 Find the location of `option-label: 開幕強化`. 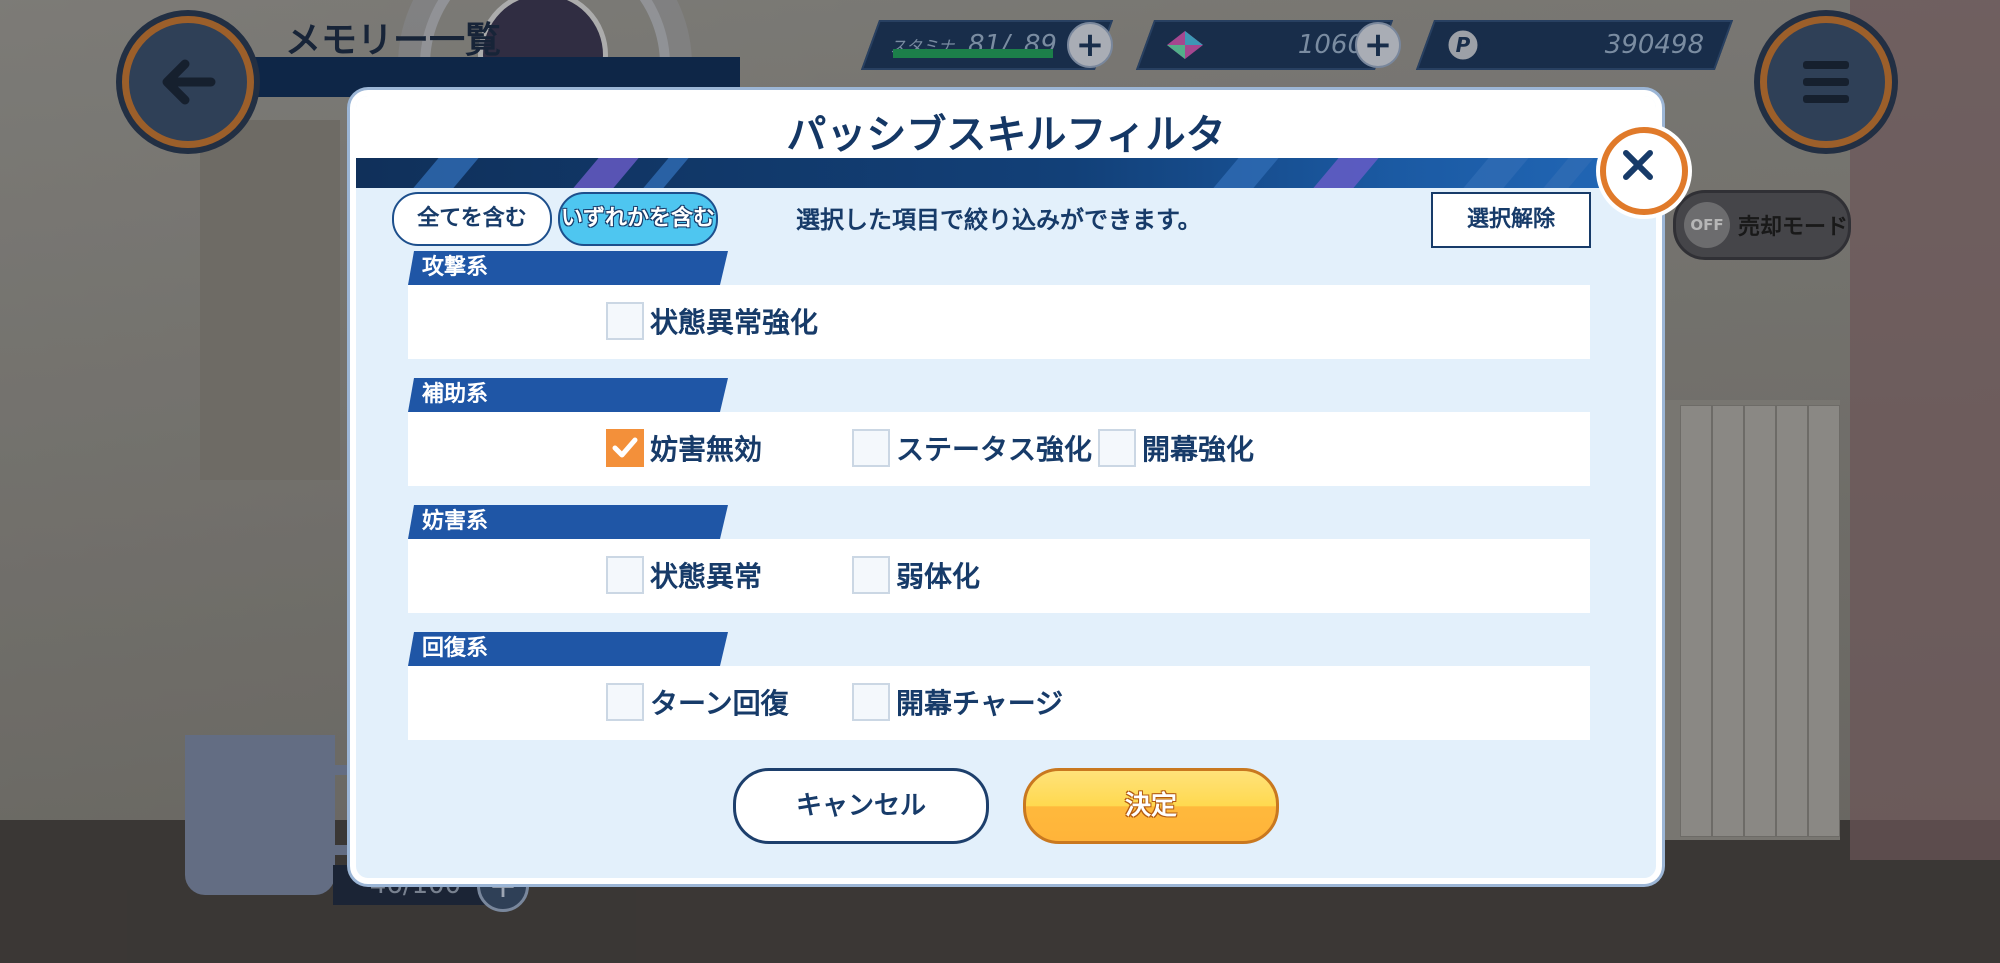

option-label: 開幕強化 is located at coordinates (1198, 449).